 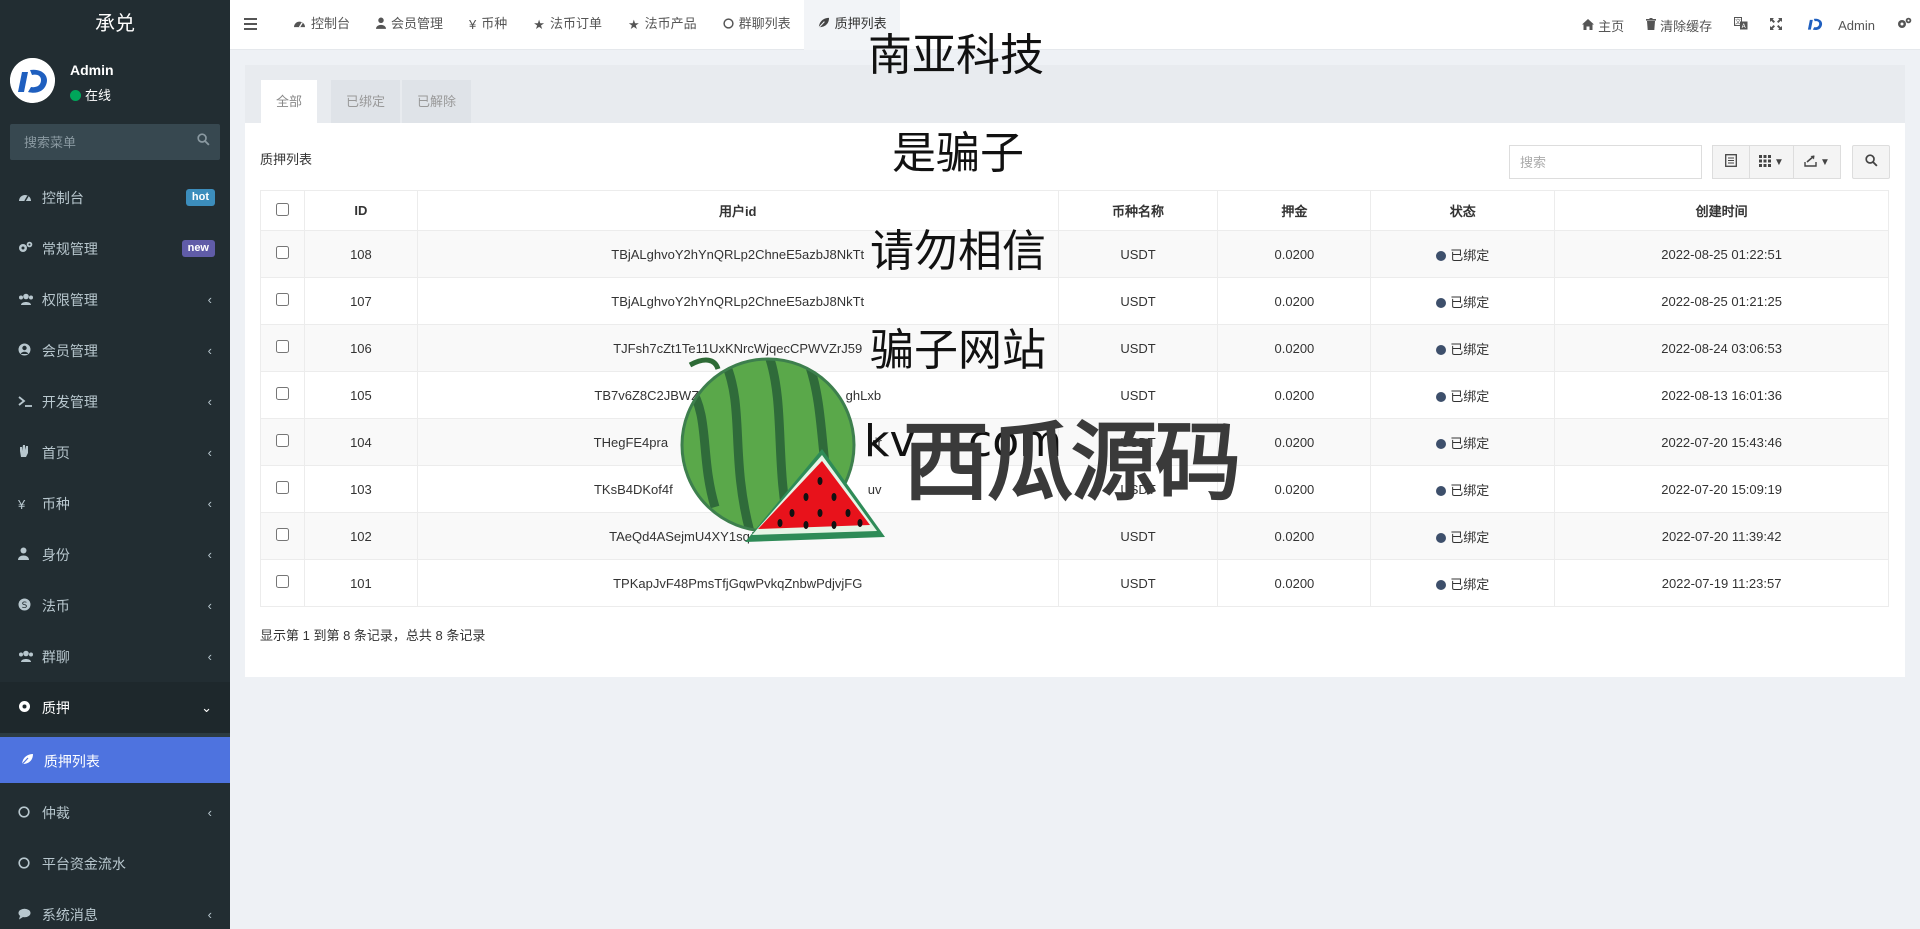 I want to click on user-status: 在线, so click(x=90, y=94).